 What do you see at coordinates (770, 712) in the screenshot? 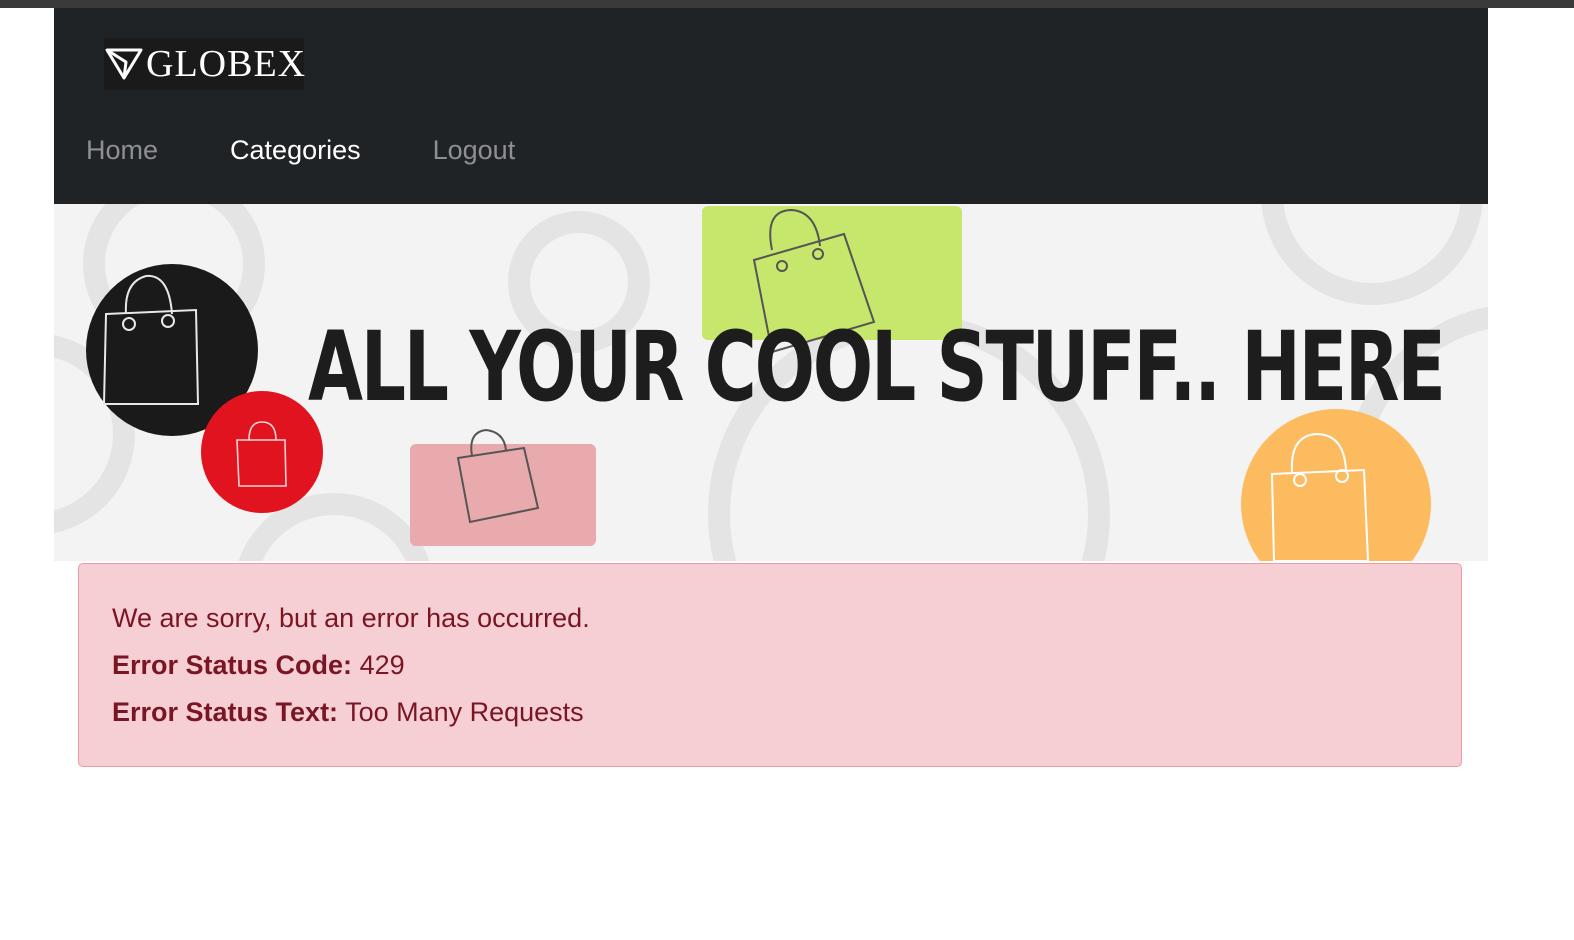
I see `error-status-text-line: Error Status Text: Too Many Requests` at bounding box center [770, 712].